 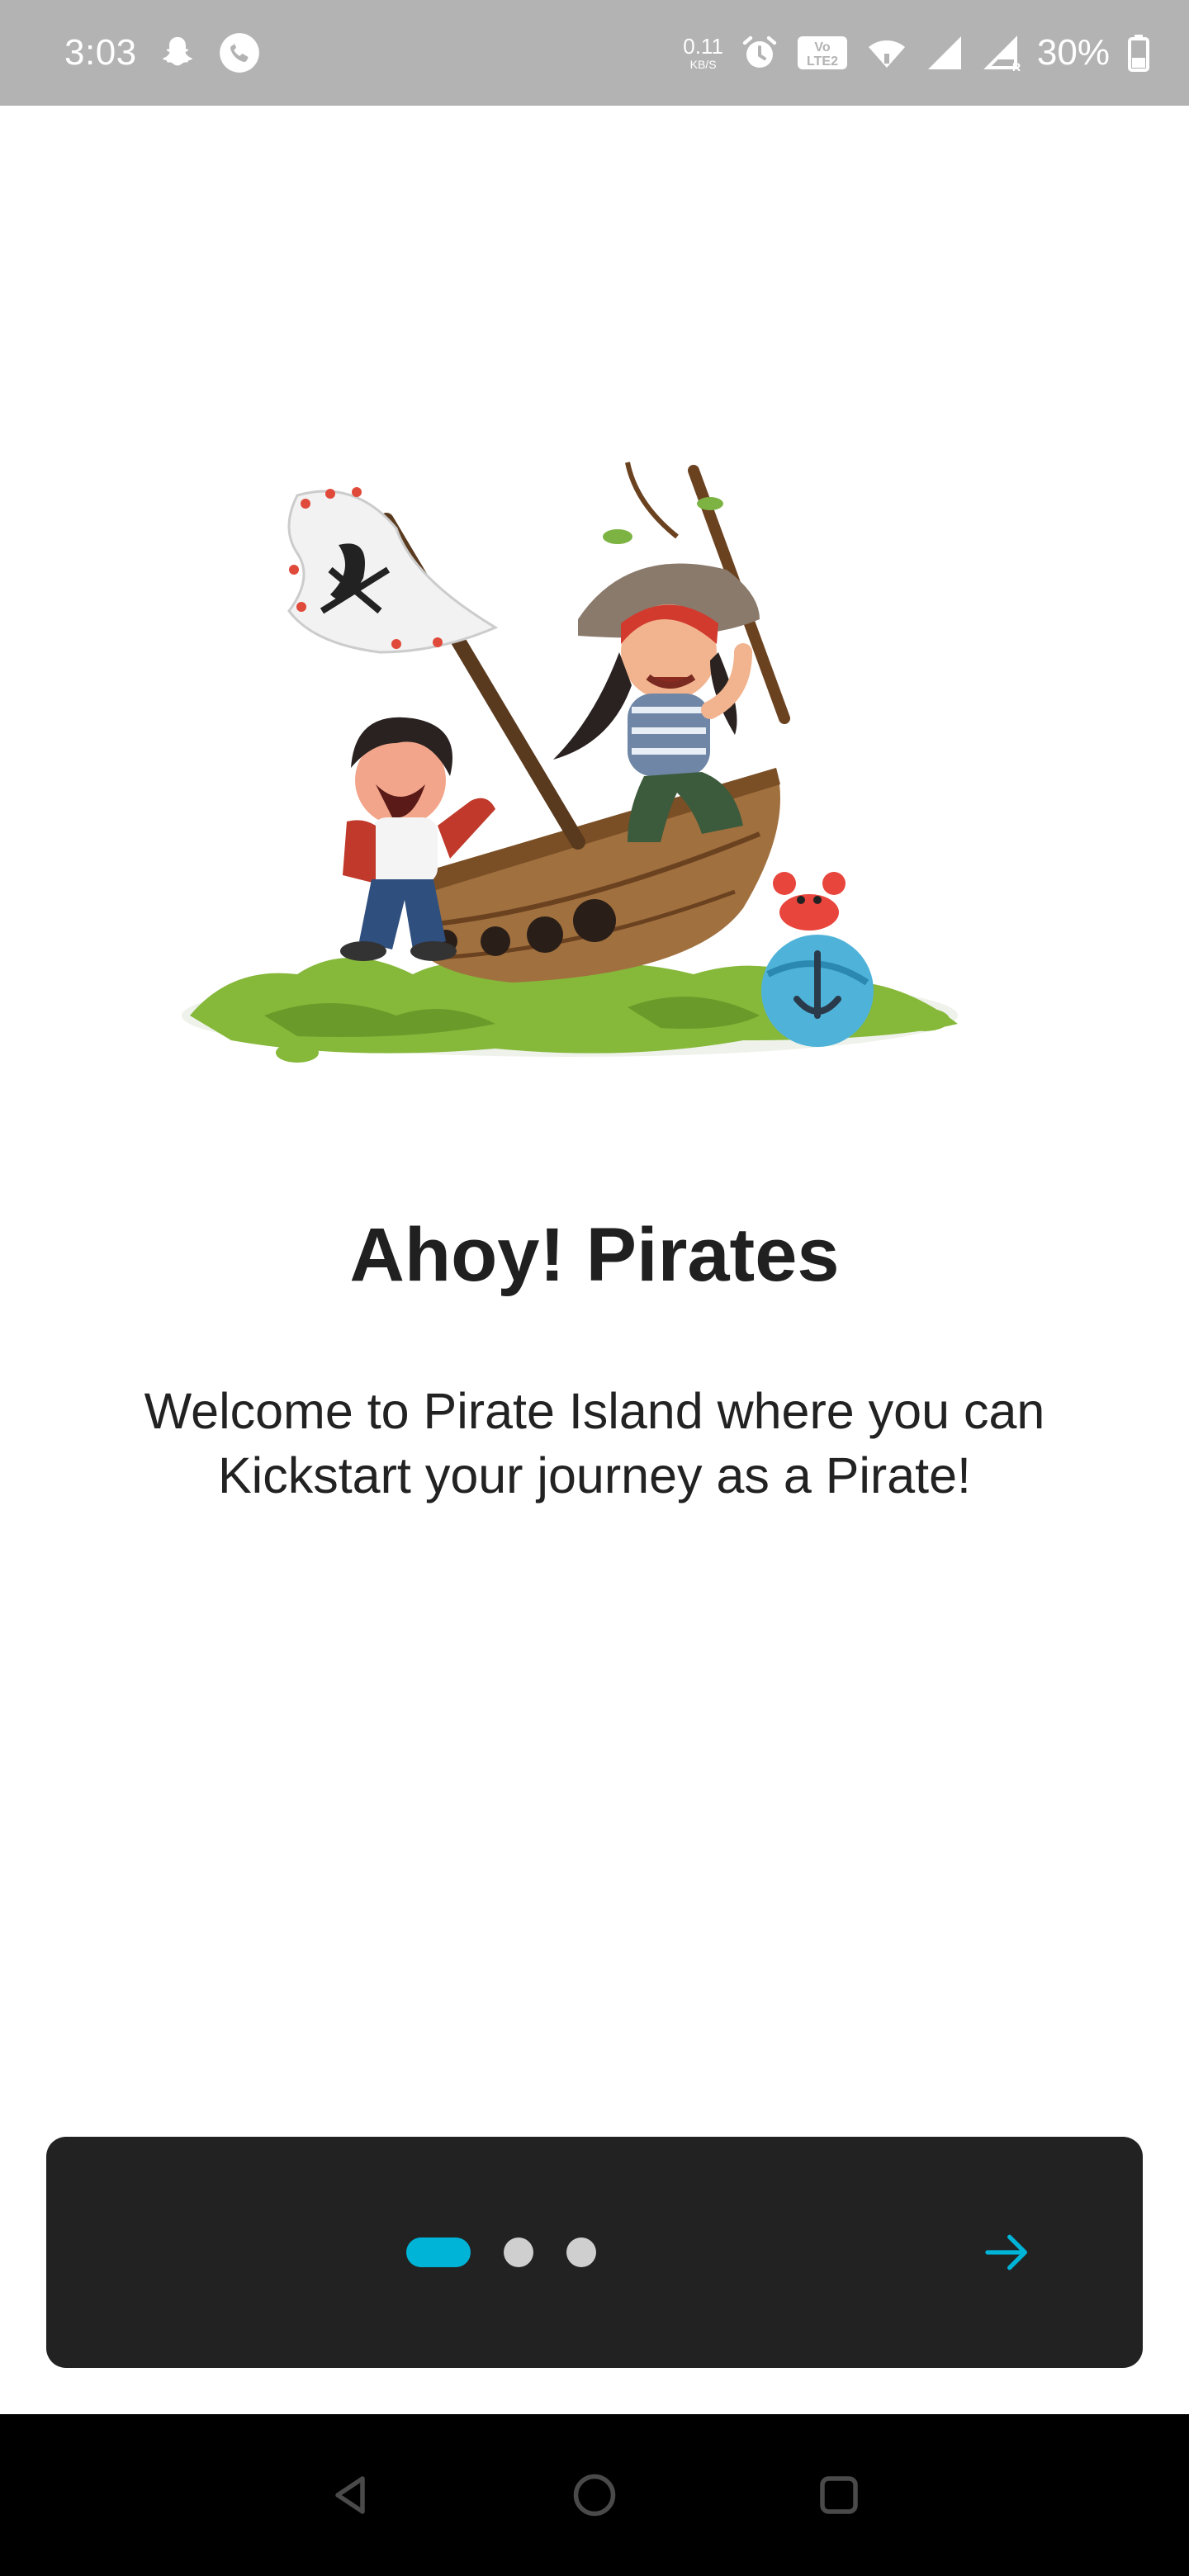 What do you see at coordinates (438, 2252) in the screenshot?
I see `page-indicator-dot-active` at bounding box center [438, 2252].